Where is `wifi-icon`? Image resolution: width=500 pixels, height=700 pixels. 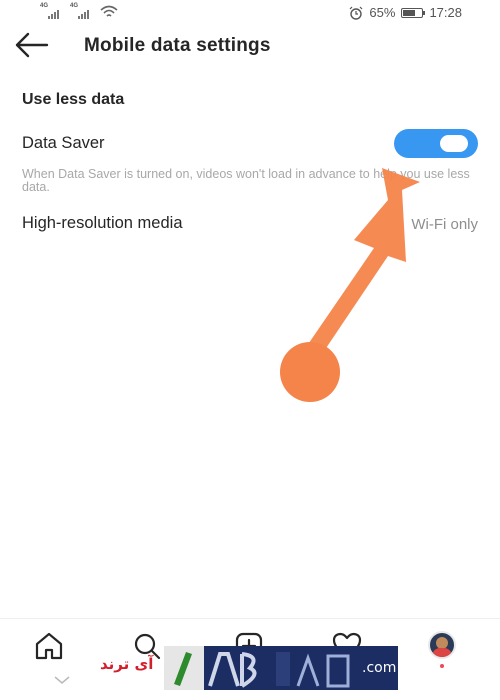
wifi-icon is located at coordinates (109, 11).